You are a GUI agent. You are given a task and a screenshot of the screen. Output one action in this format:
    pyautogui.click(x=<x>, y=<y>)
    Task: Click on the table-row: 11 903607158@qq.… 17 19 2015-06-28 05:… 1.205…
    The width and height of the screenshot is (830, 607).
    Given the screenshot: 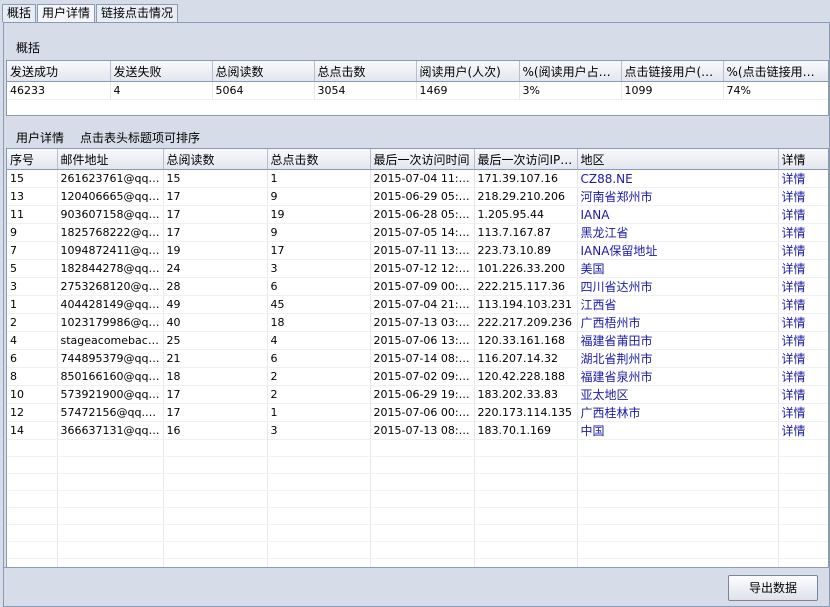 What is the action you would take?
    pyautogui.click(x=417, y=214)
    